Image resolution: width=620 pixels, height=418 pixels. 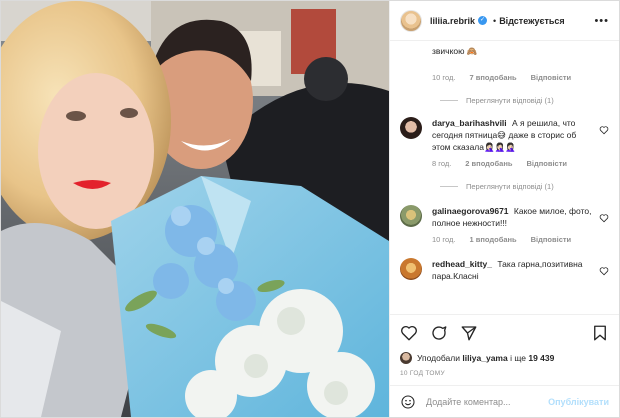 I want to click on comment-bubble-icon, so click(x=439, y=333).